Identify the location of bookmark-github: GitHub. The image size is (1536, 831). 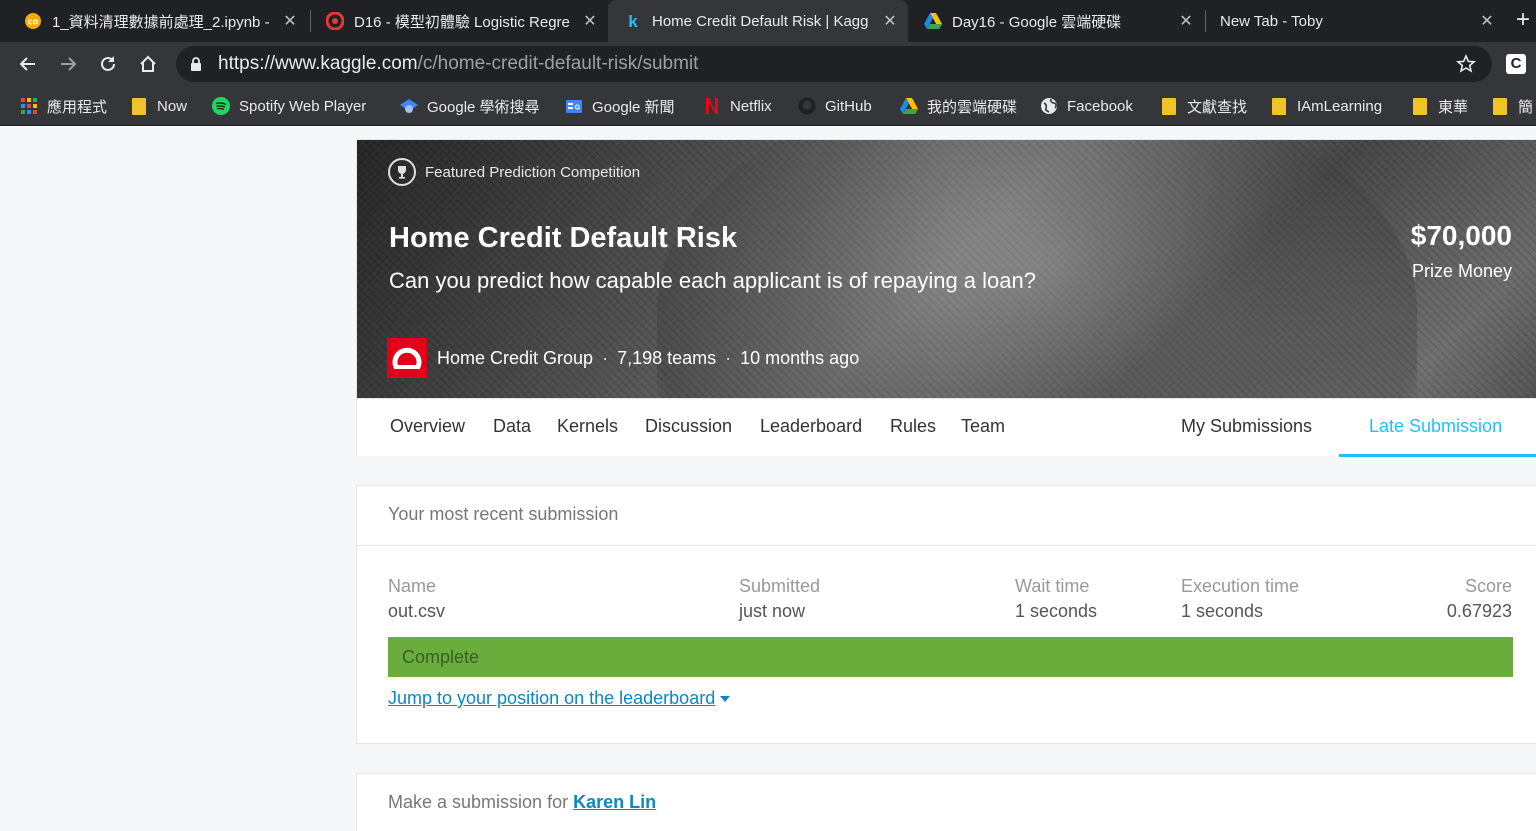
(835, 106).